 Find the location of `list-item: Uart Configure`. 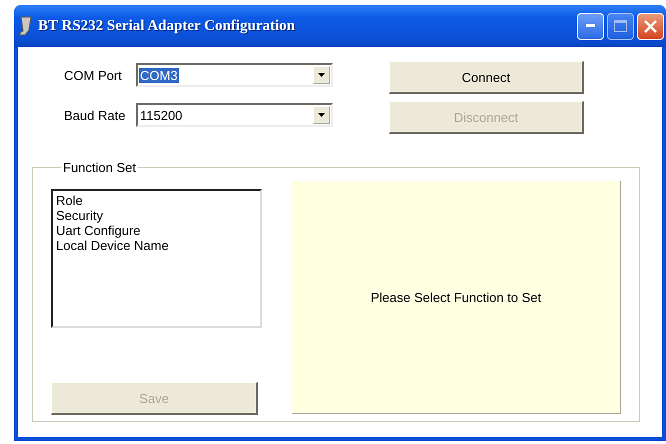

list-item: Uart Configure is located at coordinates (156, 230).